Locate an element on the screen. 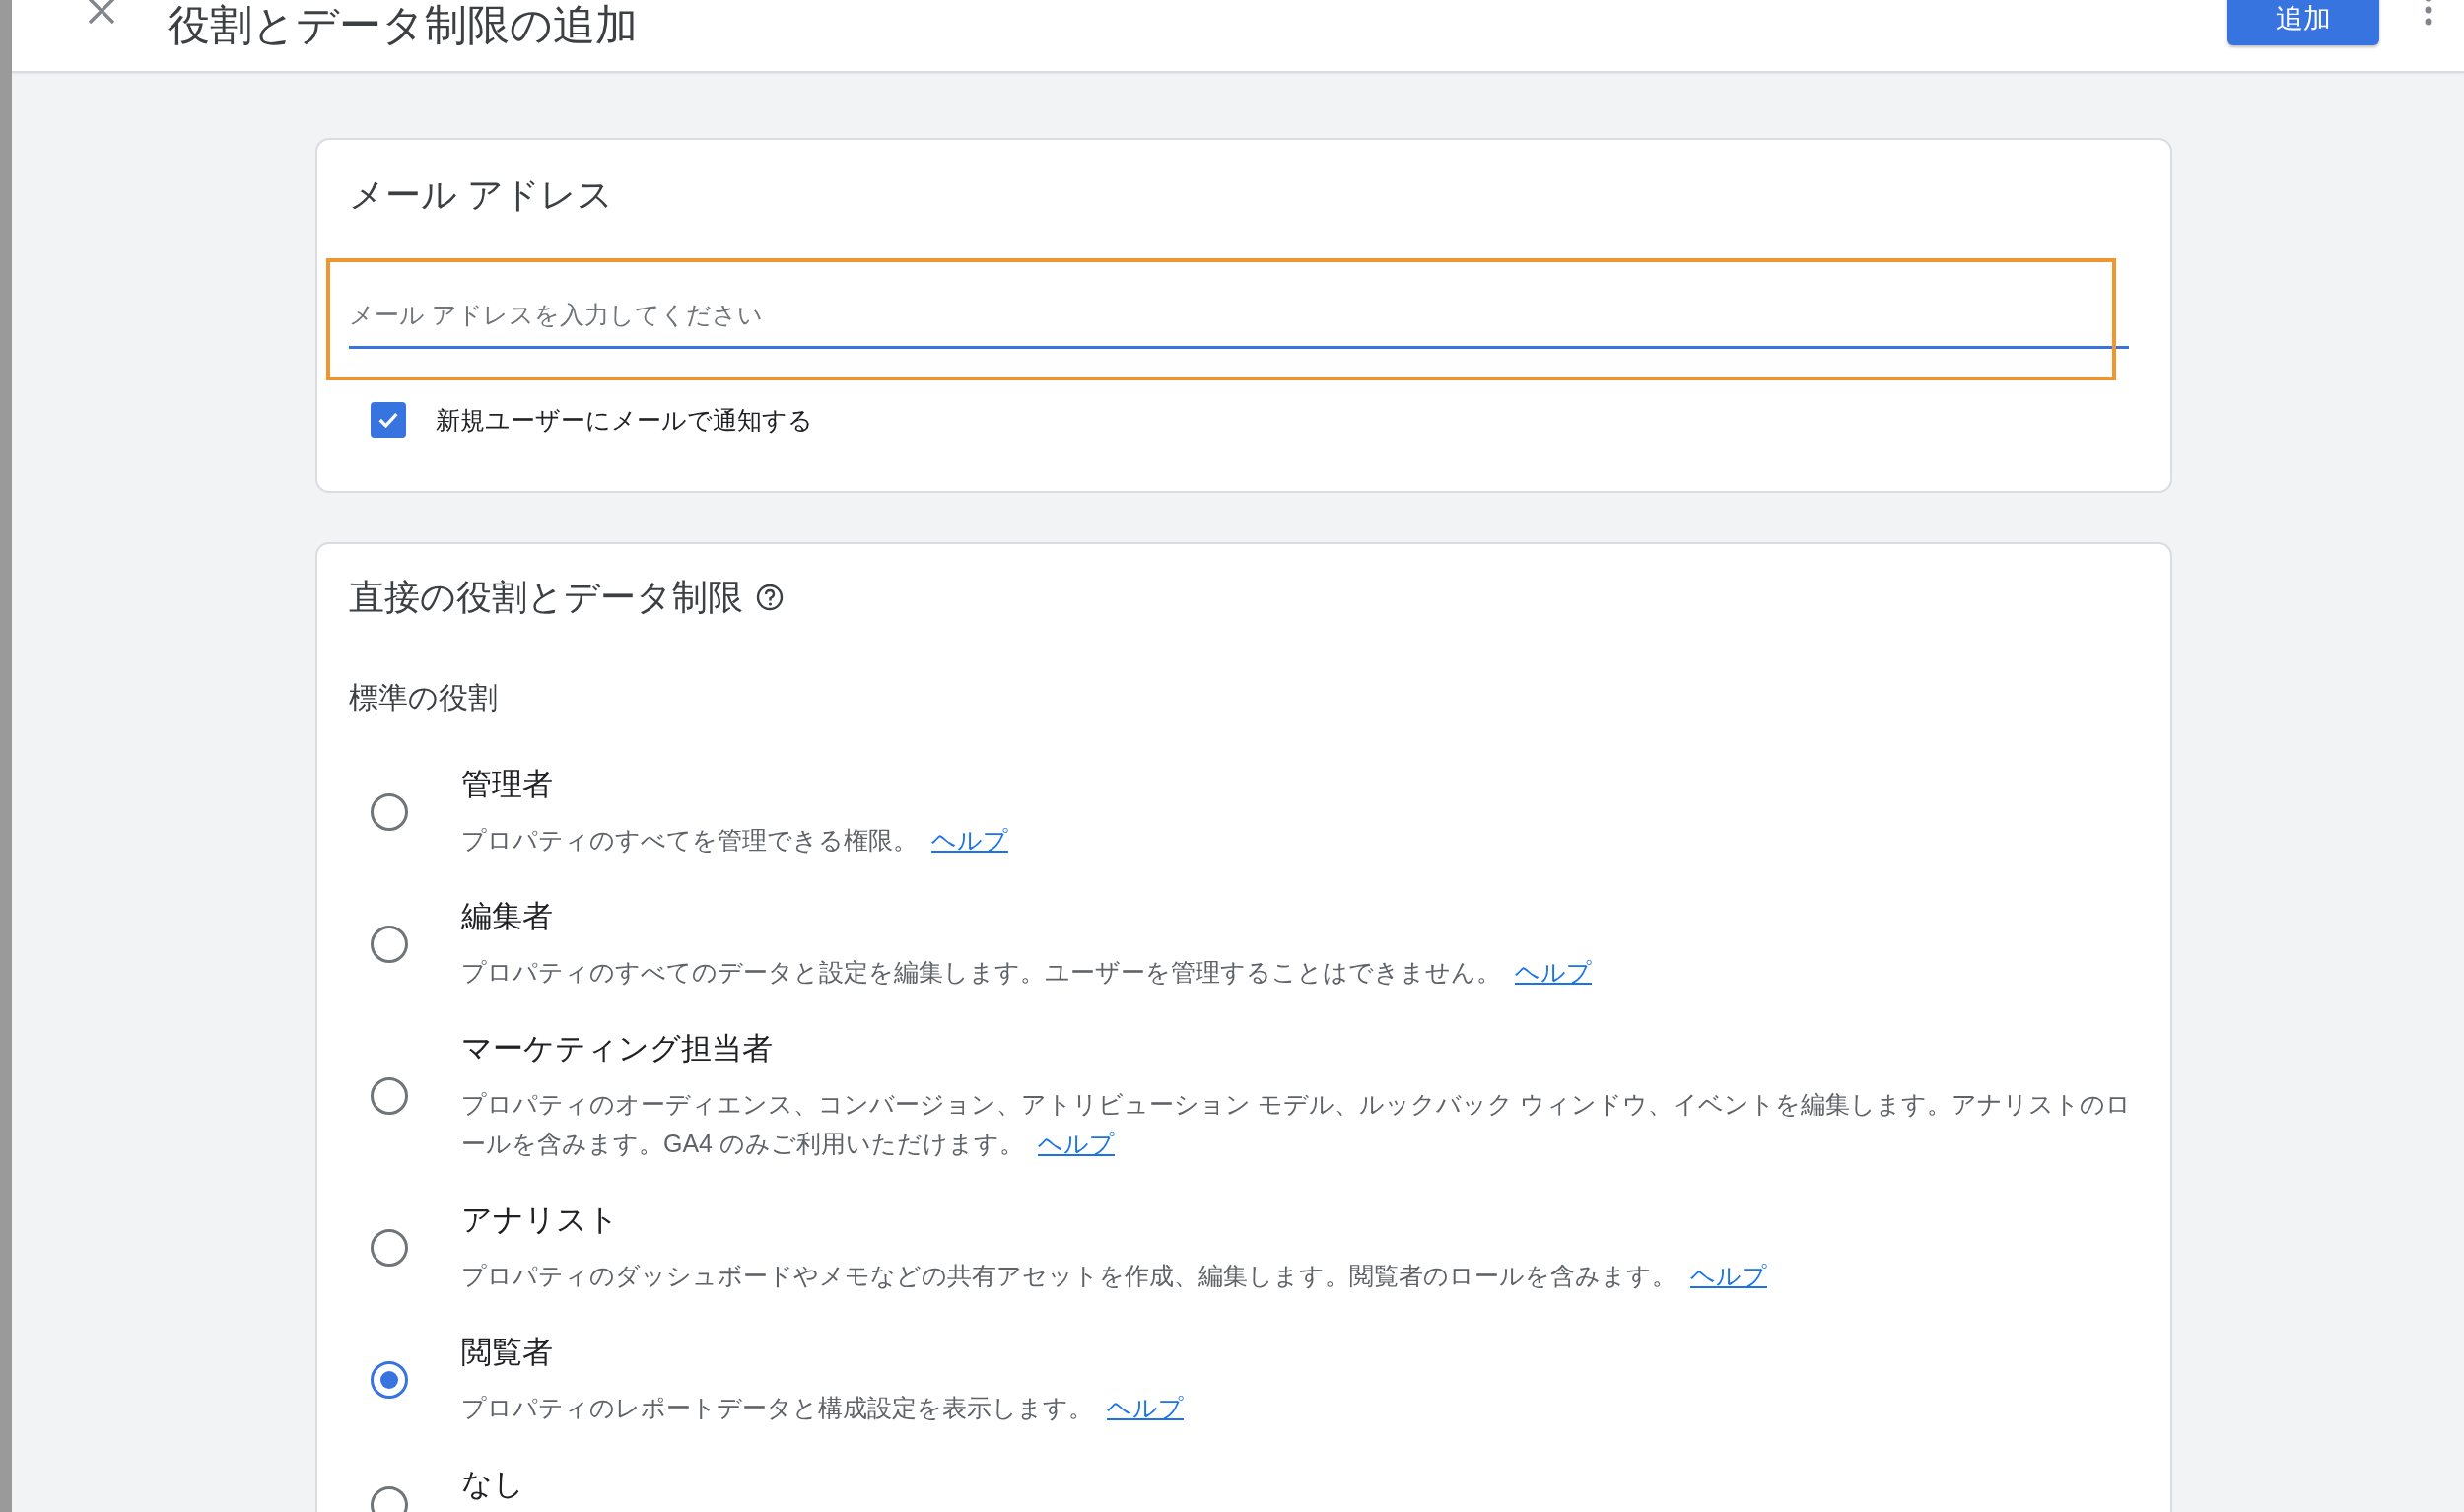 The width and height of the screenshot is (2464, 1512). role-name: 編集者 is located at coordinates (507, 917).